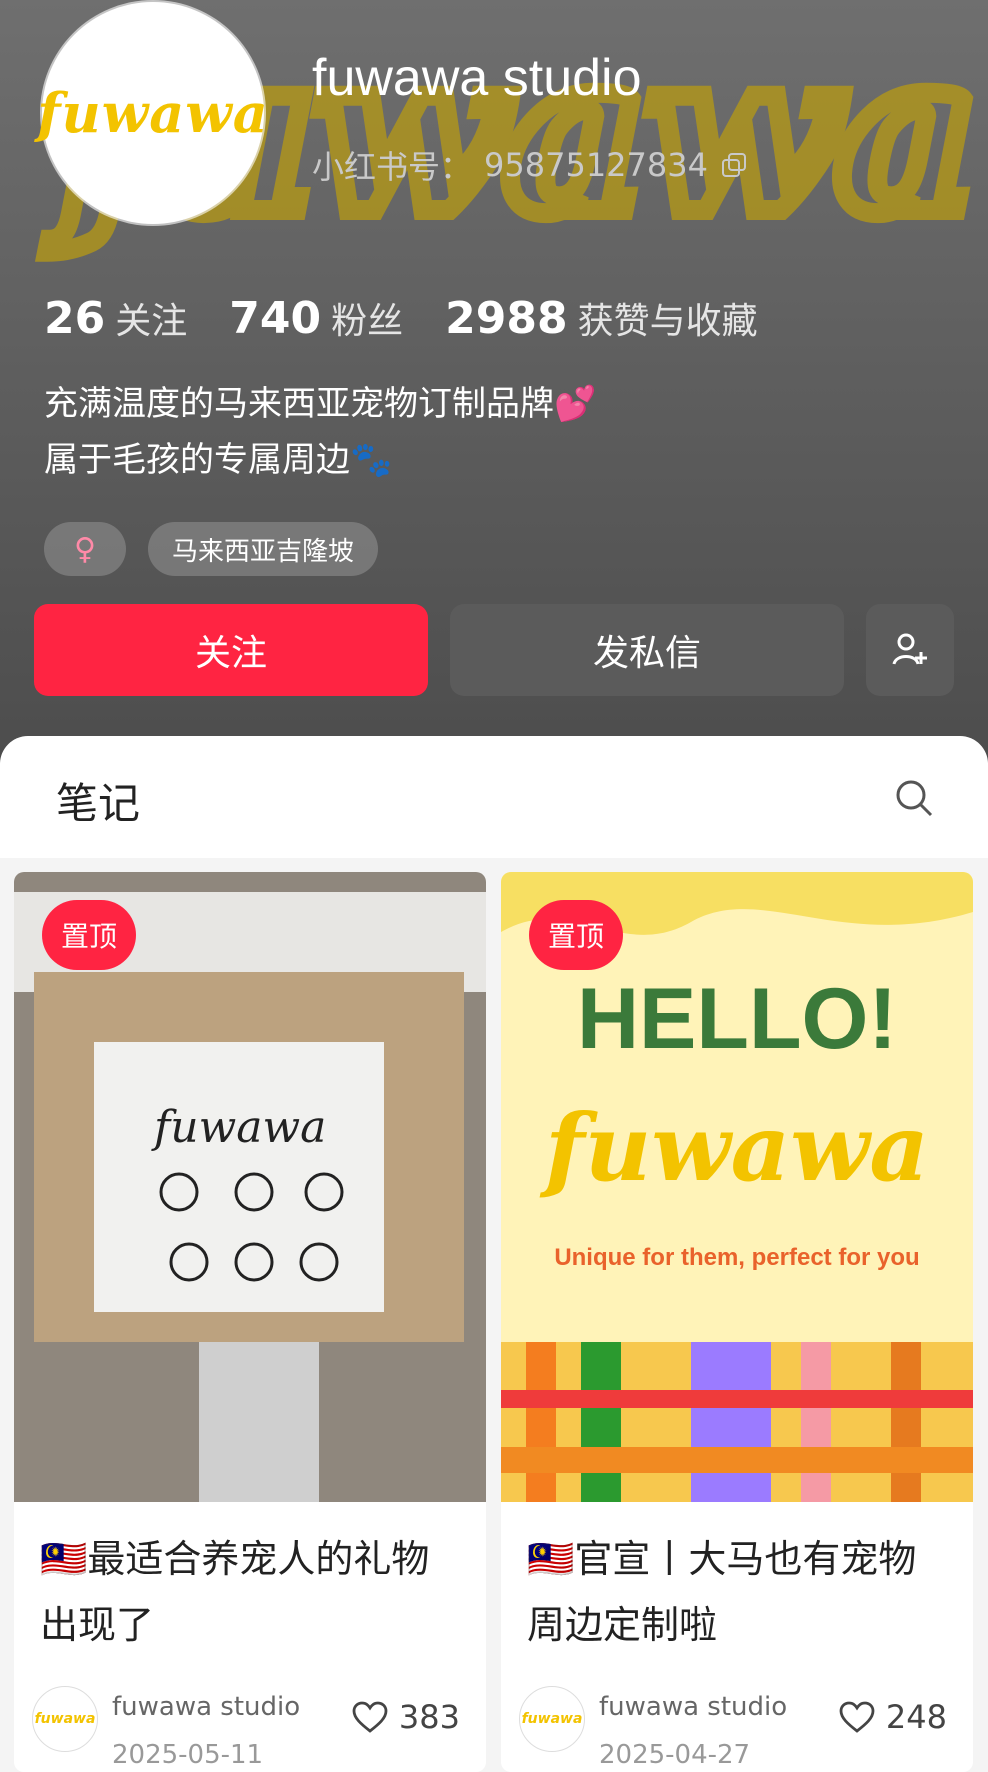 Image resolution: width=988 pixels, height=1772 pixels. Describe the element at coordinates (151, 321) in the screenshot. I see `stat-following-label: 关注` at that location.